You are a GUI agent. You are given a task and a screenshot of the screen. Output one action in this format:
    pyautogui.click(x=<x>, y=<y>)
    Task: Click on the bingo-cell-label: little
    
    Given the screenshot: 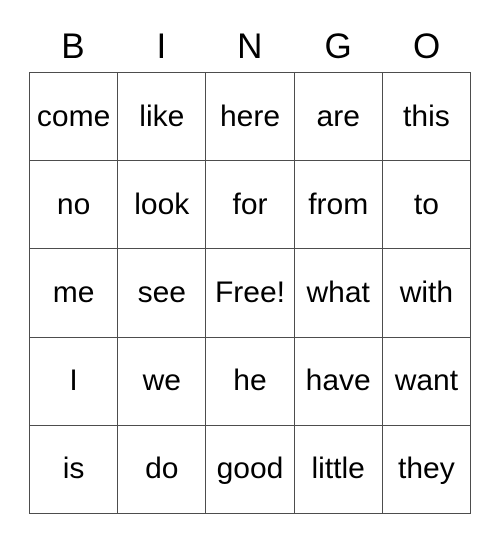 What is the action you would take?
    pyautogui.click(x=338, y=469)
    